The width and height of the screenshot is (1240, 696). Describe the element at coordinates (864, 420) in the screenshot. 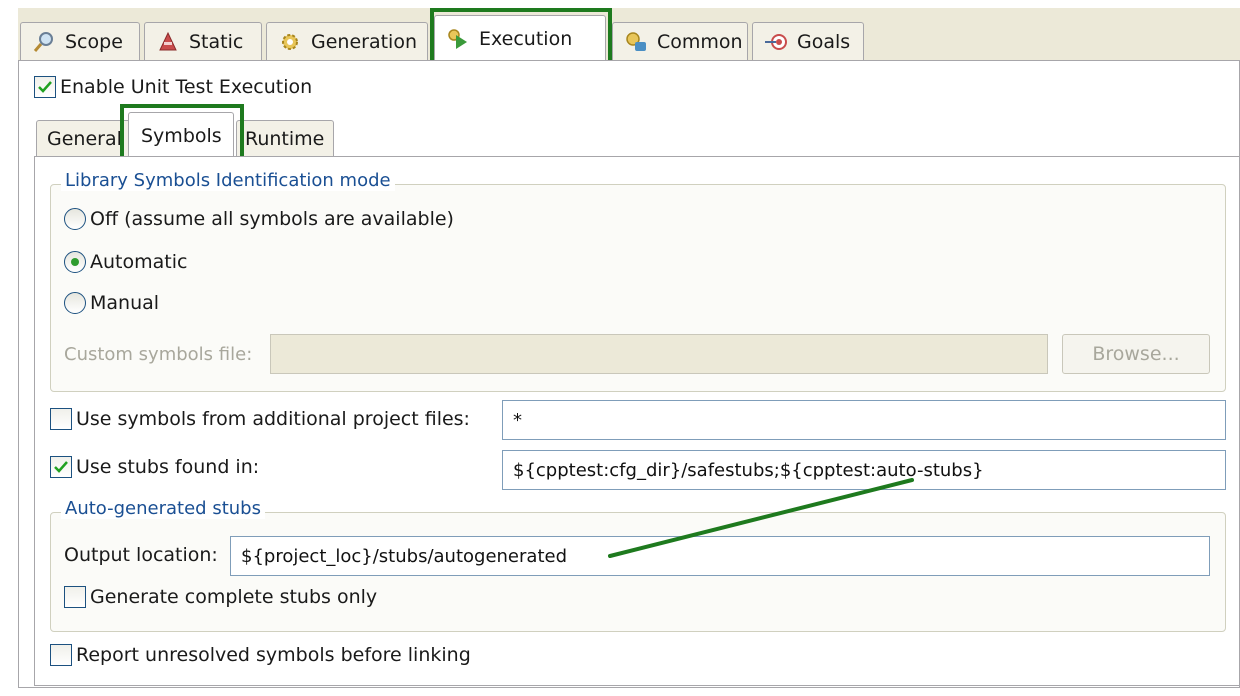

I see `additional-project-files-input: *` at that location.